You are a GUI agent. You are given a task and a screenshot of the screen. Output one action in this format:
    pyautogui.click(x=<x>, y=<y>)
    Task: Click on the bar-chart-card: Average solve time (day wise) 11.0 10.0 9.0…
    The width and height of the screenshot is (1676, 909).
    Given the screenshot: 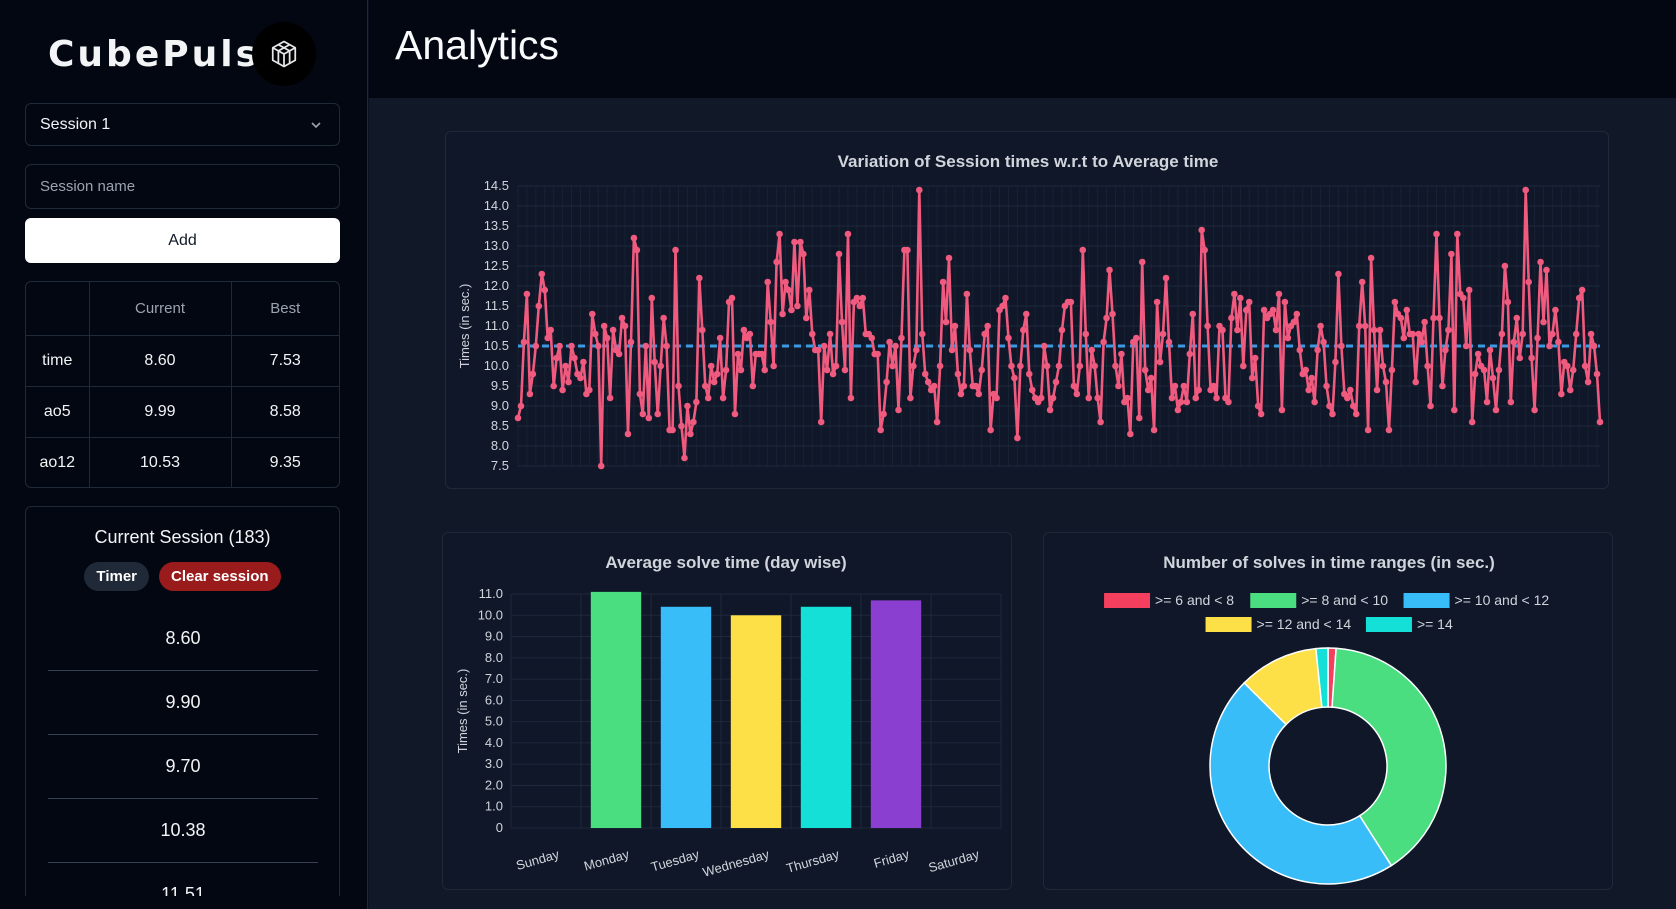 What is the action you would take?
    pyautogui.click(x=727, y=711)
    